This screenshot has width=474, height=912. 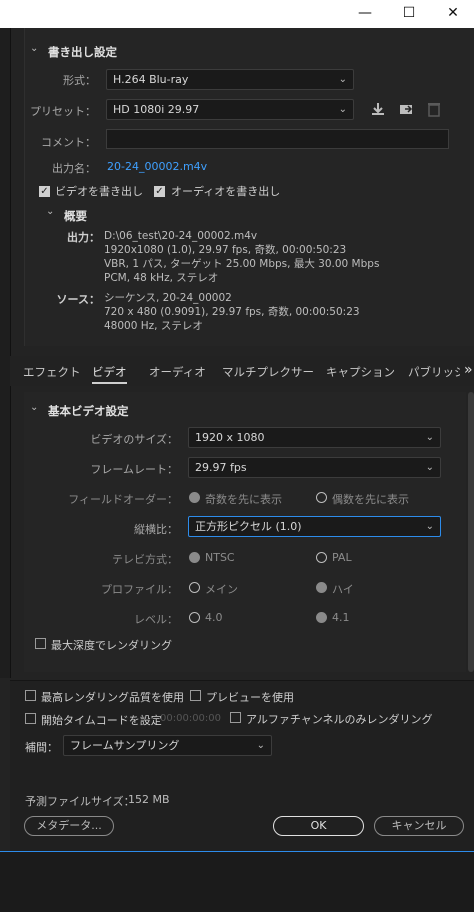 I want to click on export-audio-label: オーディオを書き出し, so click(x=226, y=191).